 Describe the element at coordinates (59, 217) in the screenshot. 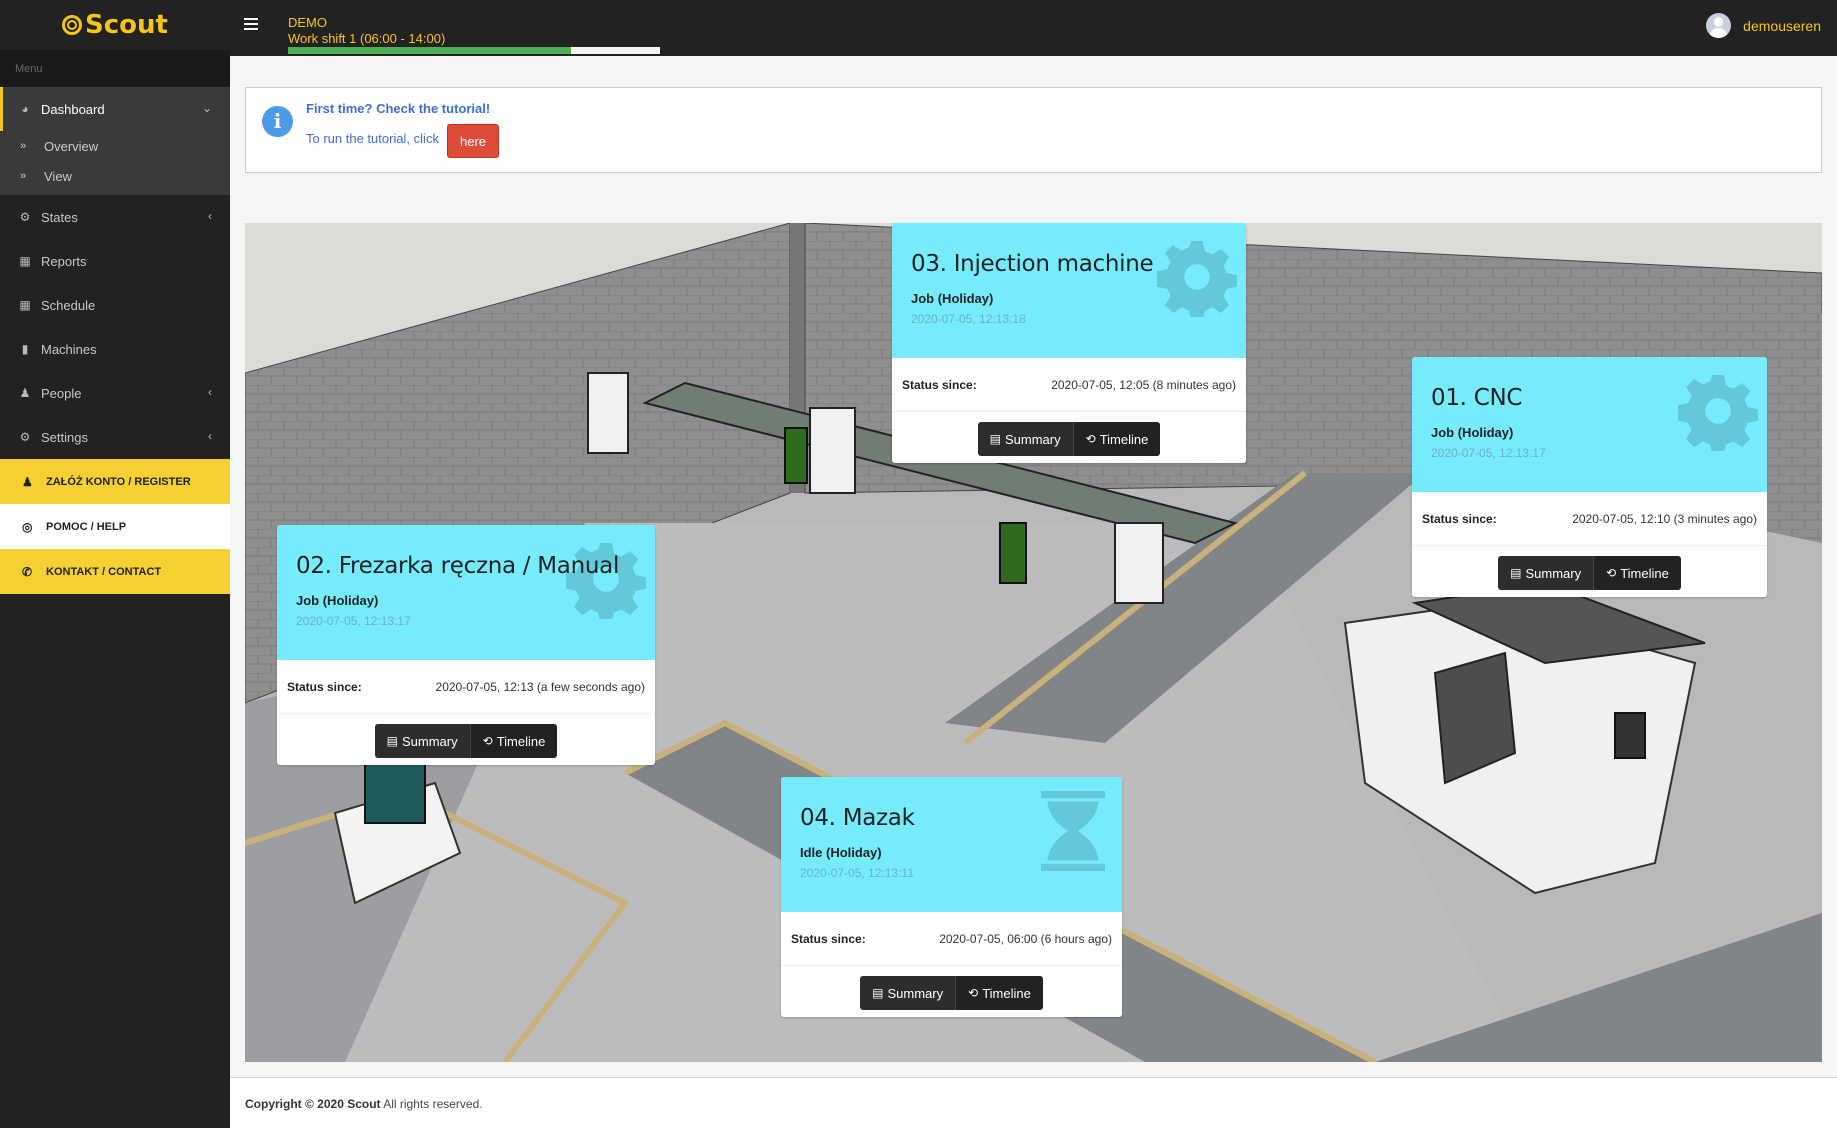

I see `sidebar-item-label: States` at that location.